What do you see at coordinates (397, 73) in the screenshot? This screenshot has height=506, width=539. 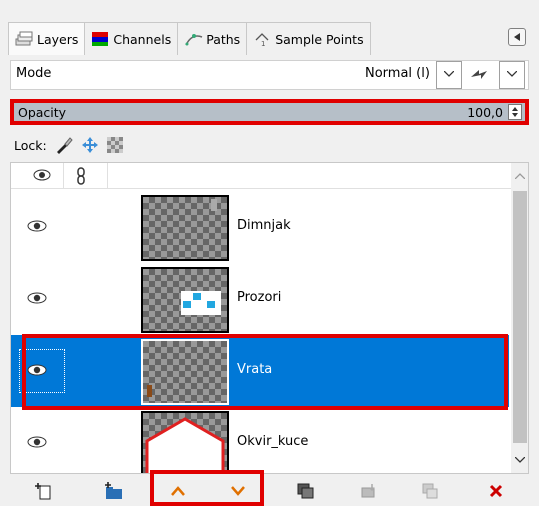 I see `mode-select: Normal (l)` at bounding box center [397, 73].